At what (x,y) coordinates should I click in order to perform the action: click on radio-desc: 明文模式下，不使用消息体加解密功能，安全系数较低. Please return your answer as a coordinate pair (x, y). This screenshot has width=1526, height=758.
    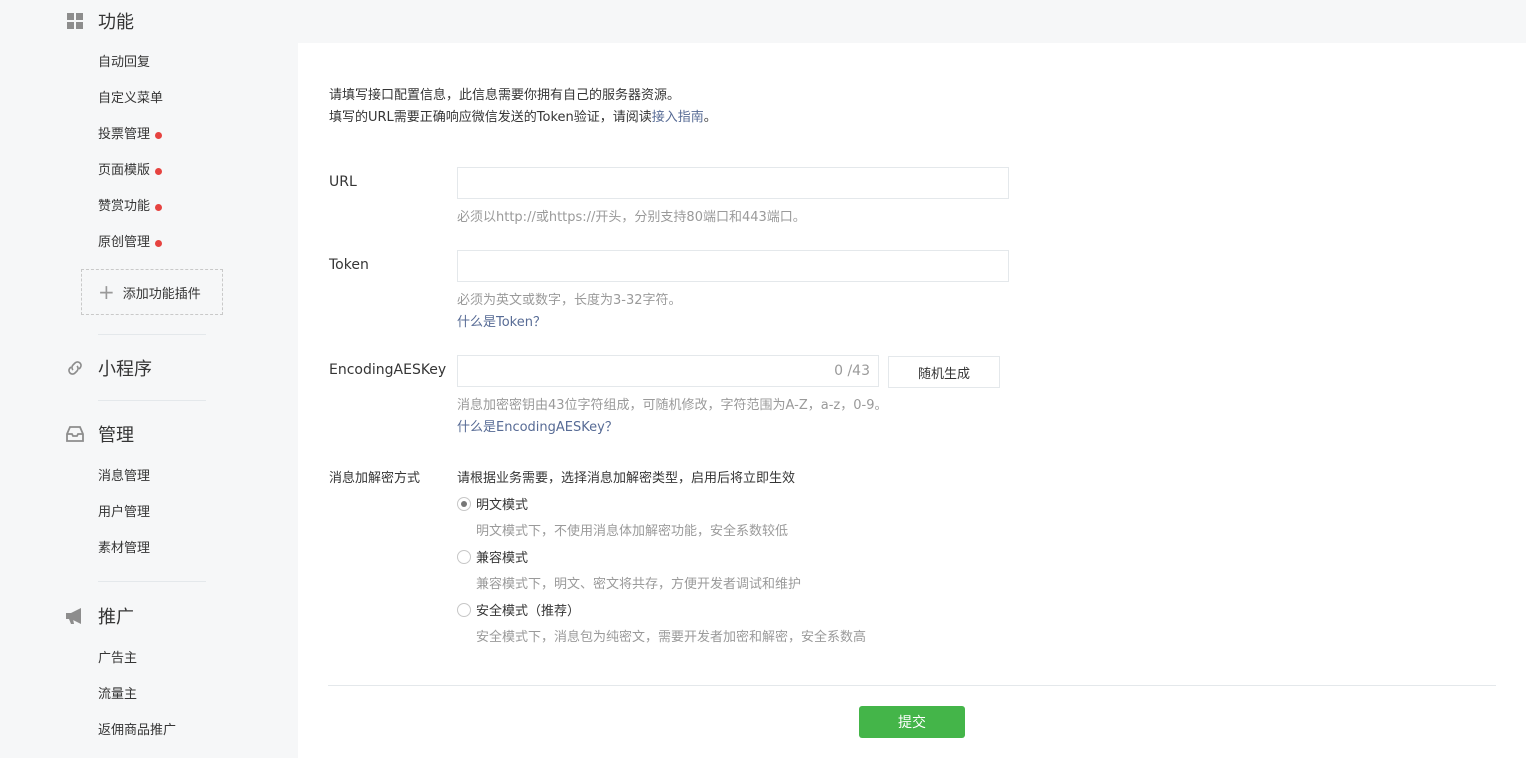
    Looking at the image, I should click on (632, 531).